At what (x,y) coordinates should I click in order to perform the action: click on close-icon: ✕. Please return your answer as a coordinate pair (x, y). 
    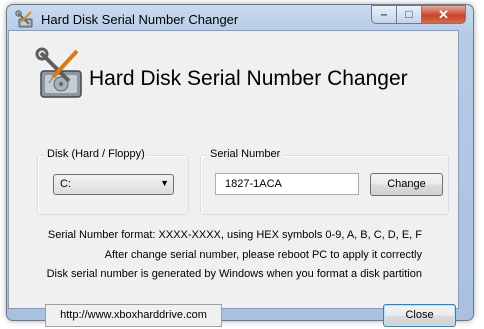
    Looking at the image, I should click on (443, 14).